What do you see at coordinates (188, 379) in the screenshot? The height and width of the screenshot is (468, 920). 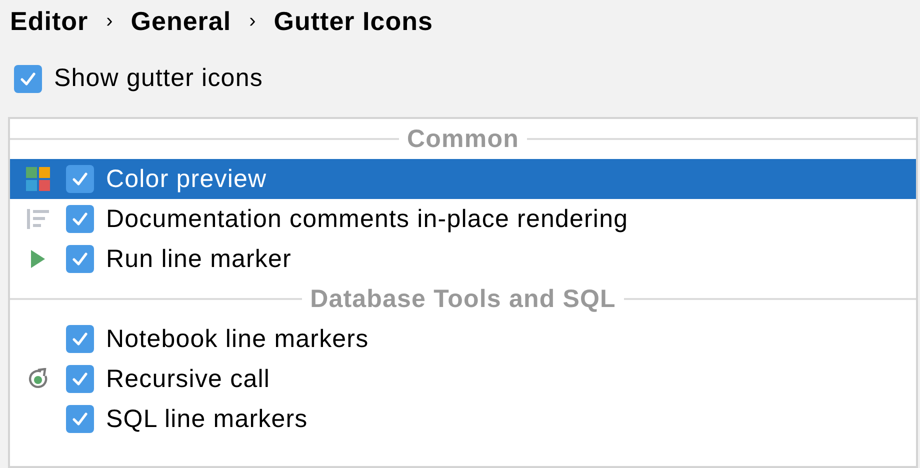 I see `option-label: Recursive call` at bounding box center [188, 379].